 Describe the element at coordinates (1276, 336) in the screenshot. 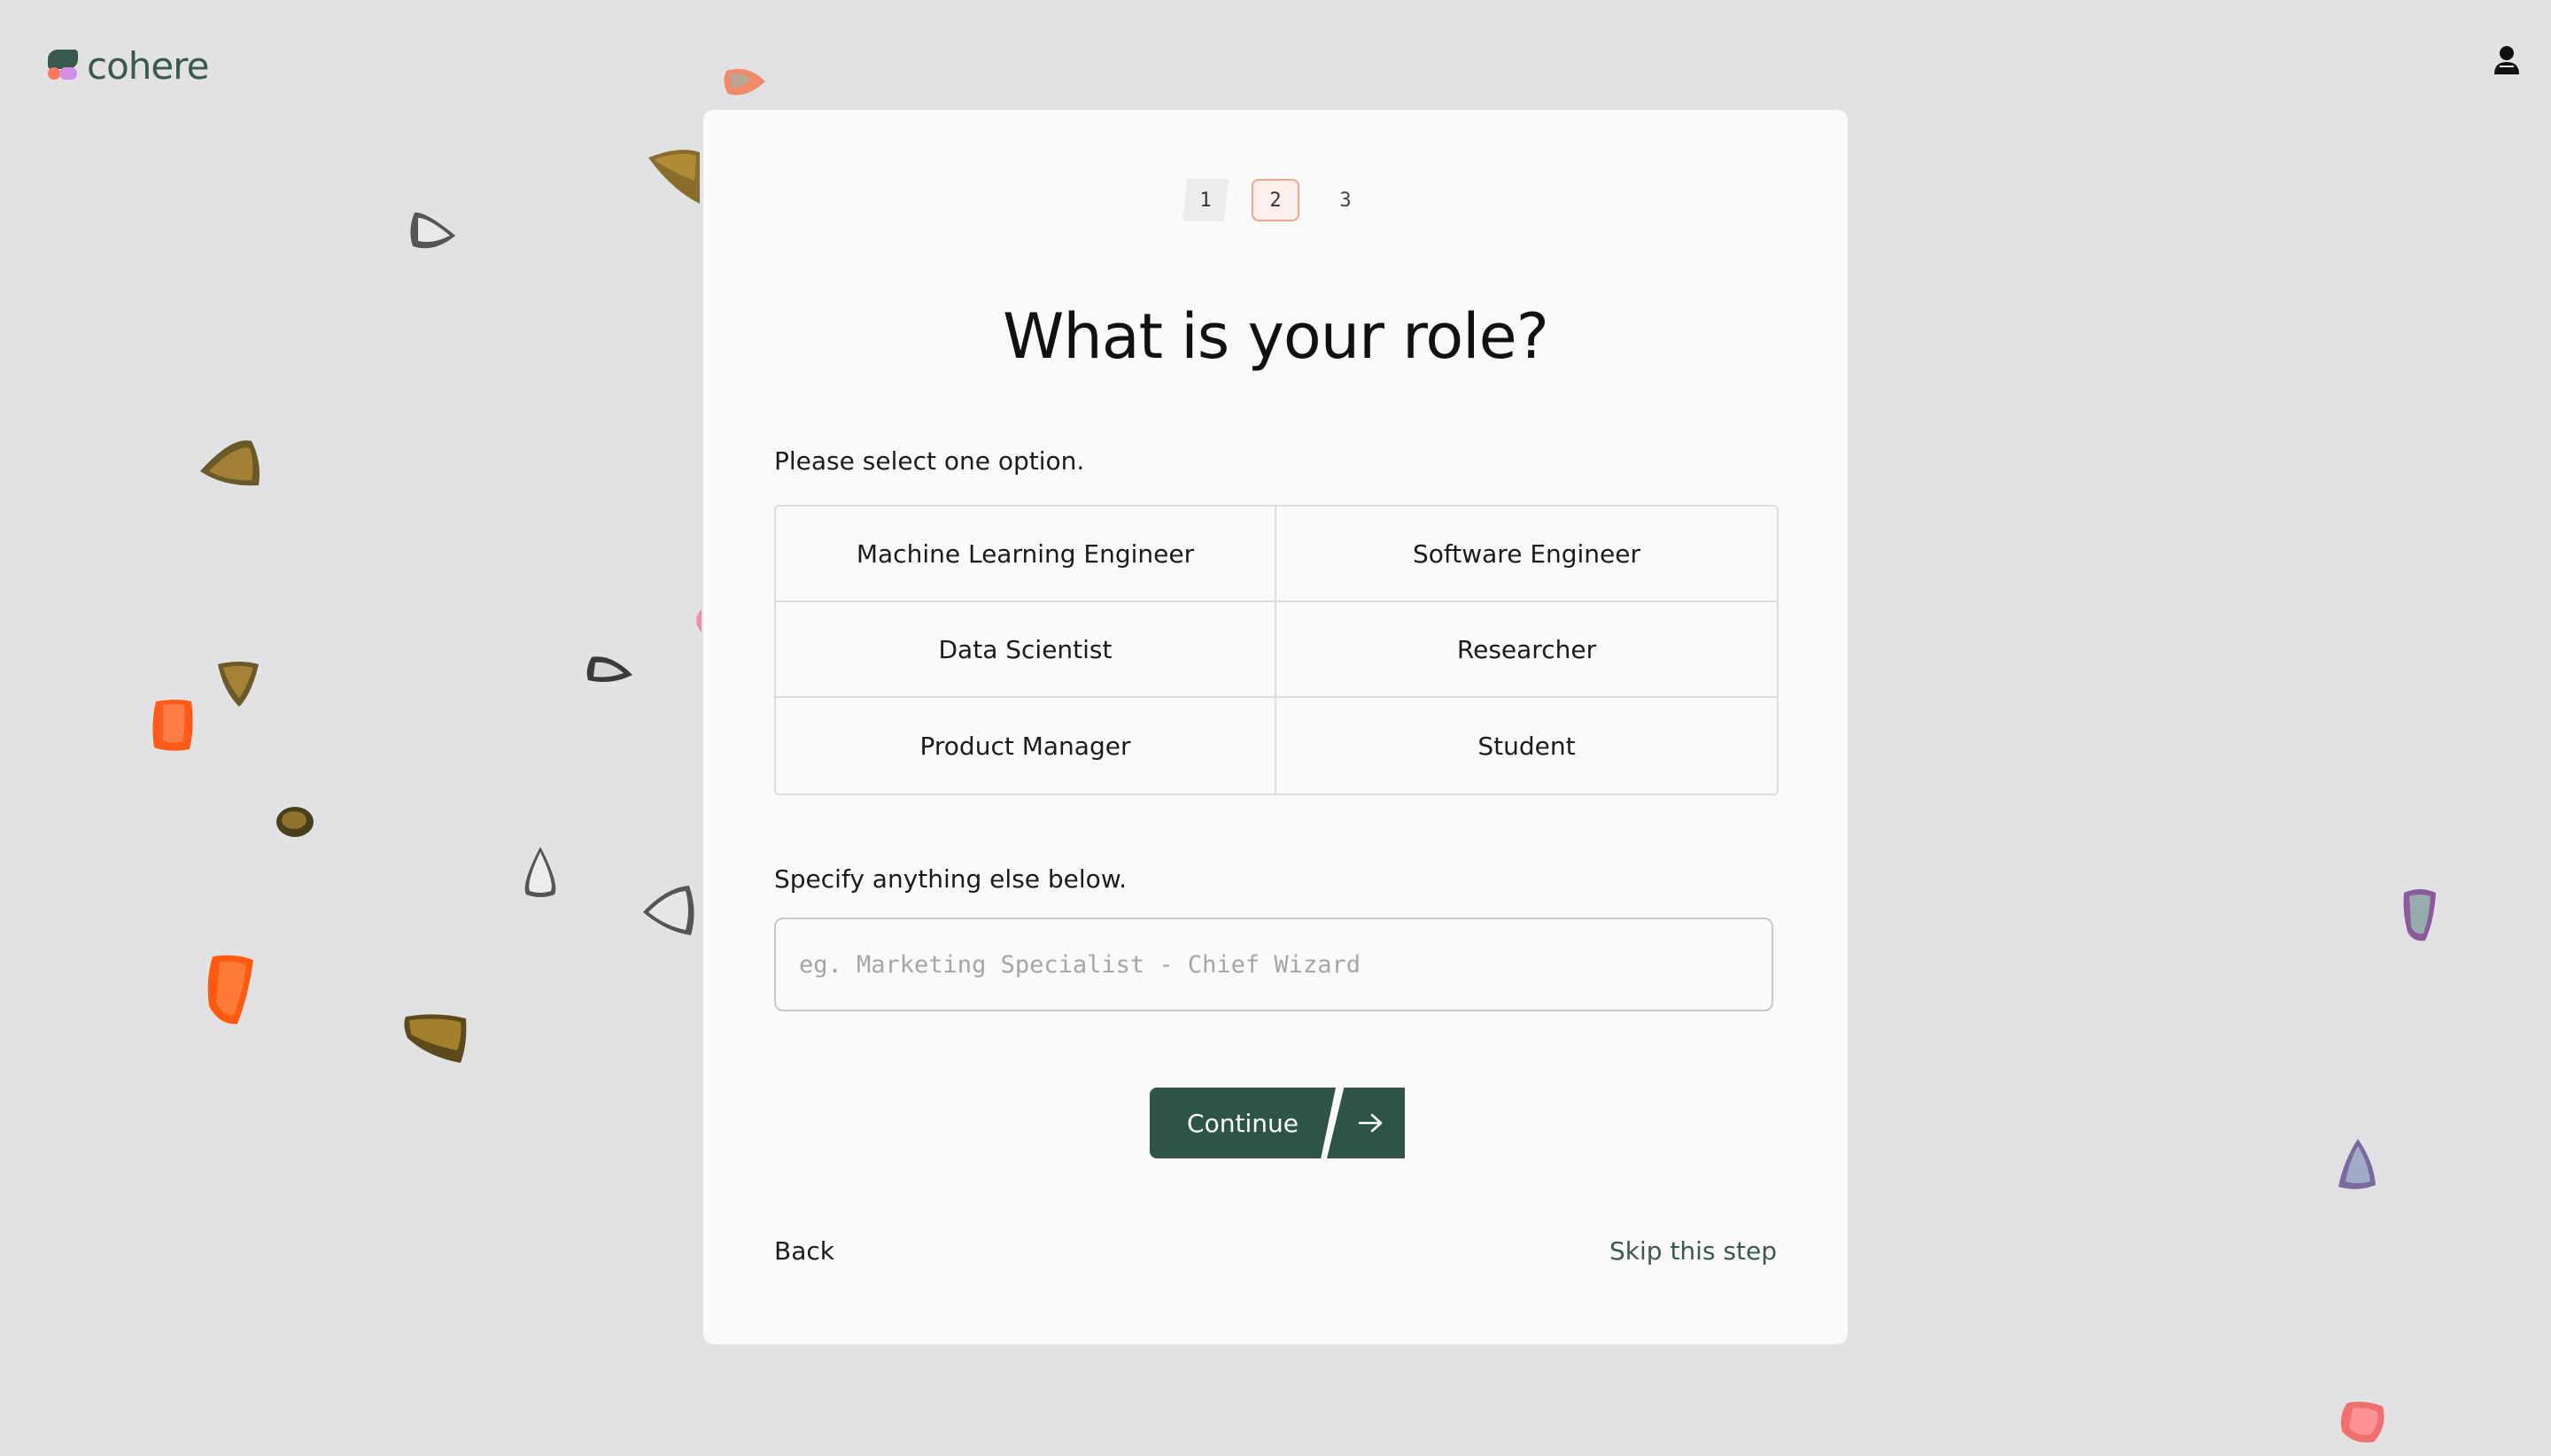

I see `page-title: What is your role?` at that location.